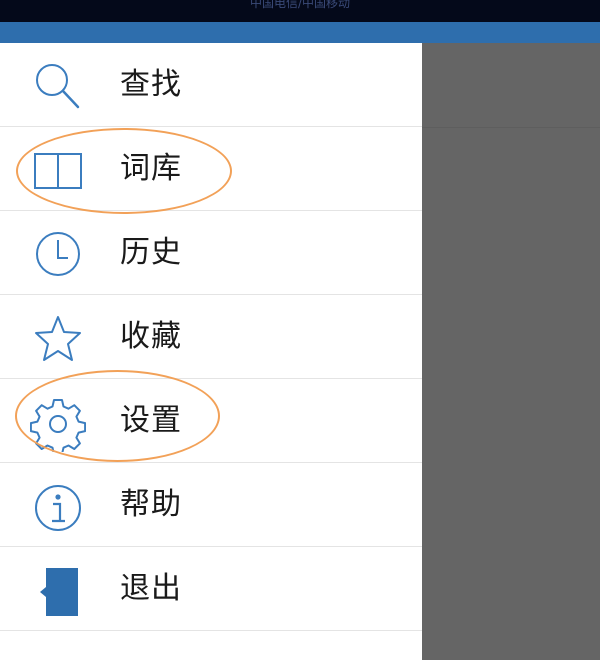  What do you see at coordinates (211, 505) in the screenshot?
I see `menu-item-help: 帮助` at bounding box center [211, 505].